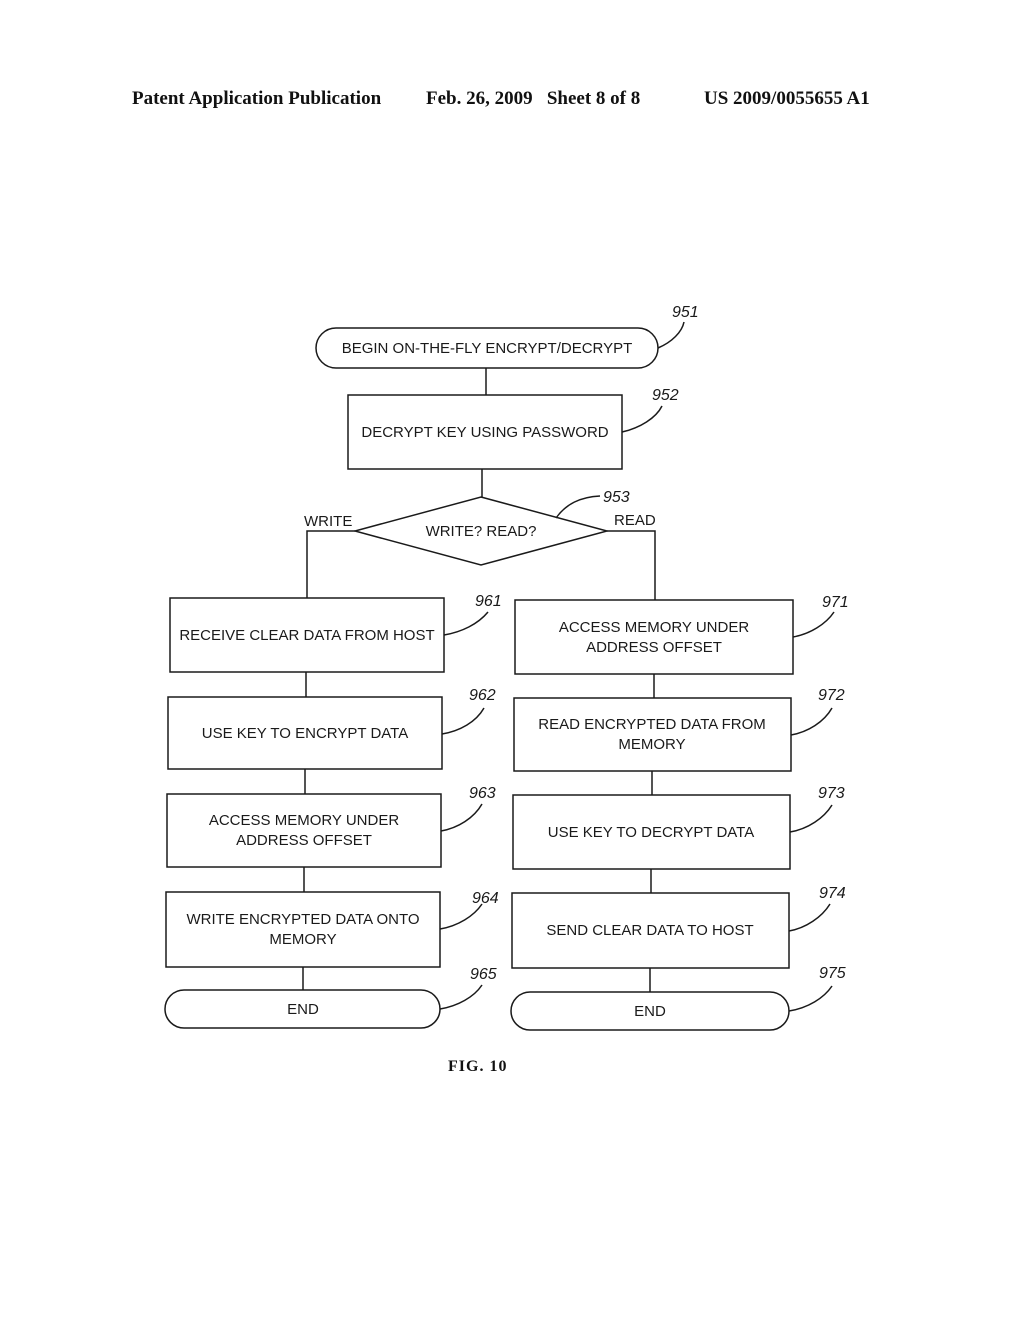 This screenshot has width=1024, height=1320. What do you see at coordinates (484, 432) in the screenshot?
I see `decrypt-key-label: DECRYPT KEY USING PASSWORD` at bounding box center [484, 432].